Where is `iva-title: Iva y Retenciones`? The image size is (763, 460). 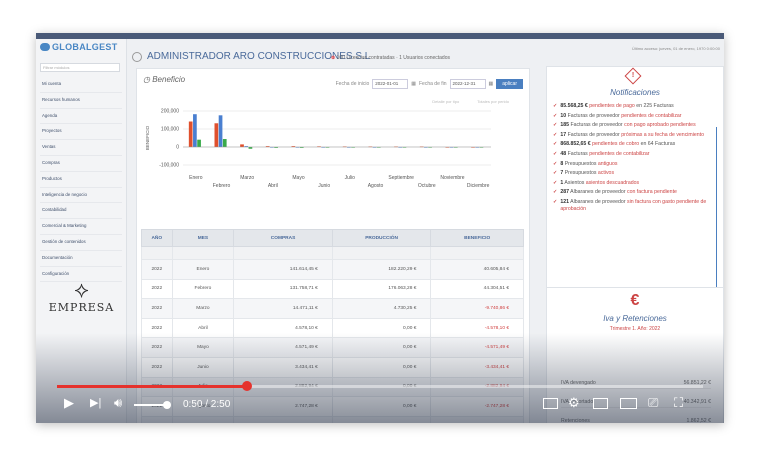 iva-title: Iva y Retenciones is located at coordinates (635, 318).